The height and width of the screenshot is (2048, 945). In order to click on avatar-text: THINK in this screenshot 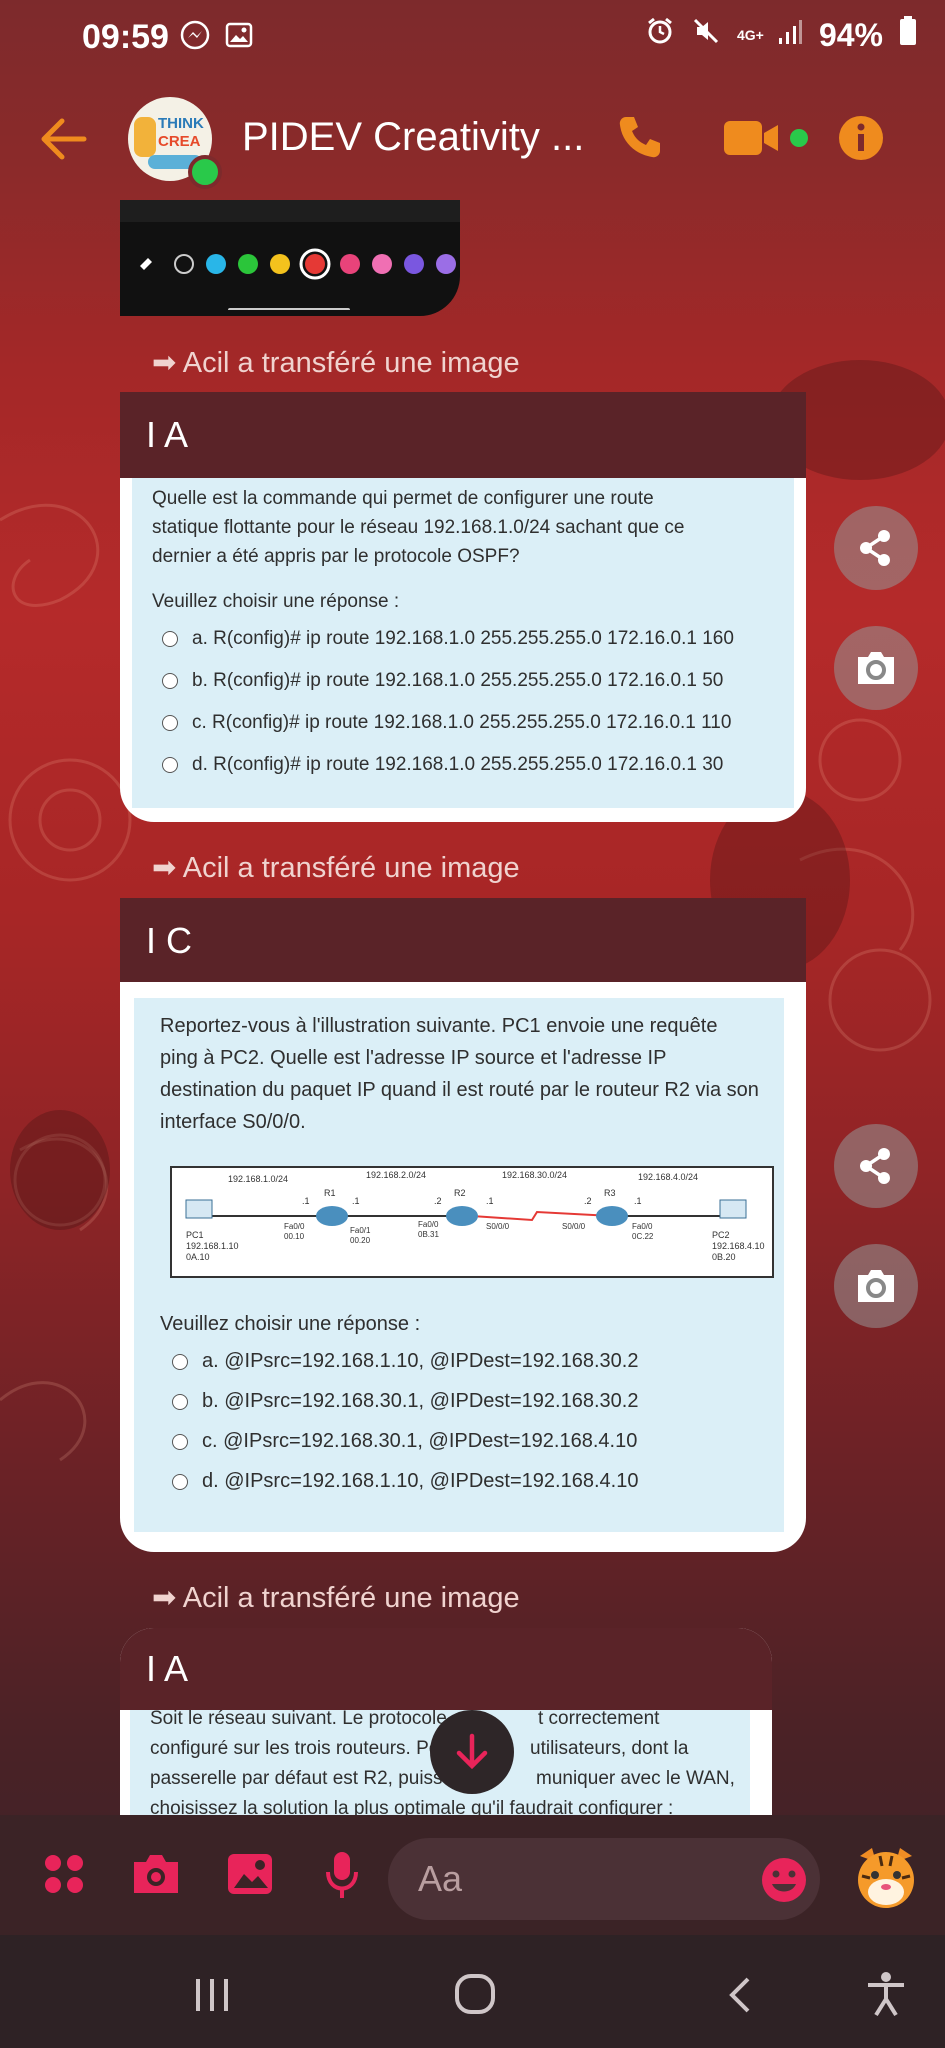, I will do `click(181, 123)`.